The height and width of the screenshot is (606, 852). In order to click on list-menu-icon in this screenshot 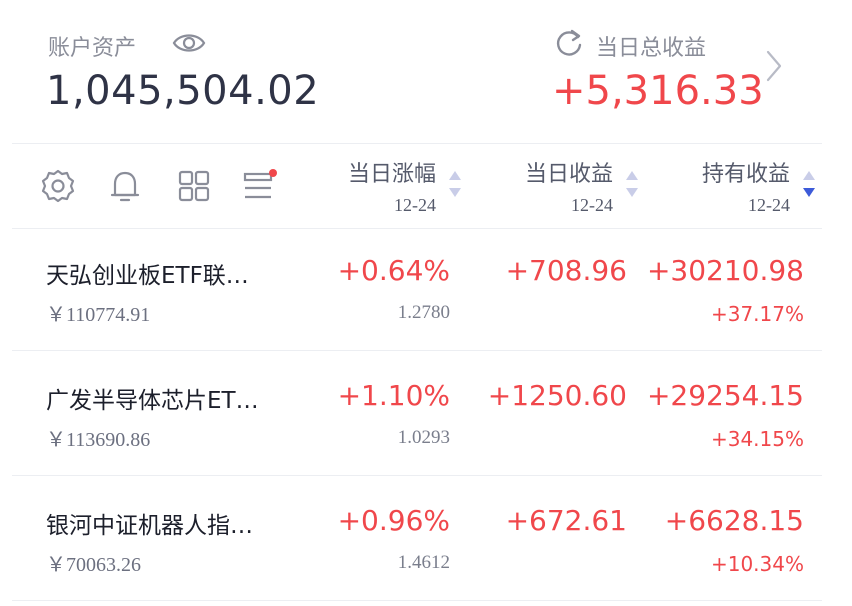, I will do `click(260, 186)`.